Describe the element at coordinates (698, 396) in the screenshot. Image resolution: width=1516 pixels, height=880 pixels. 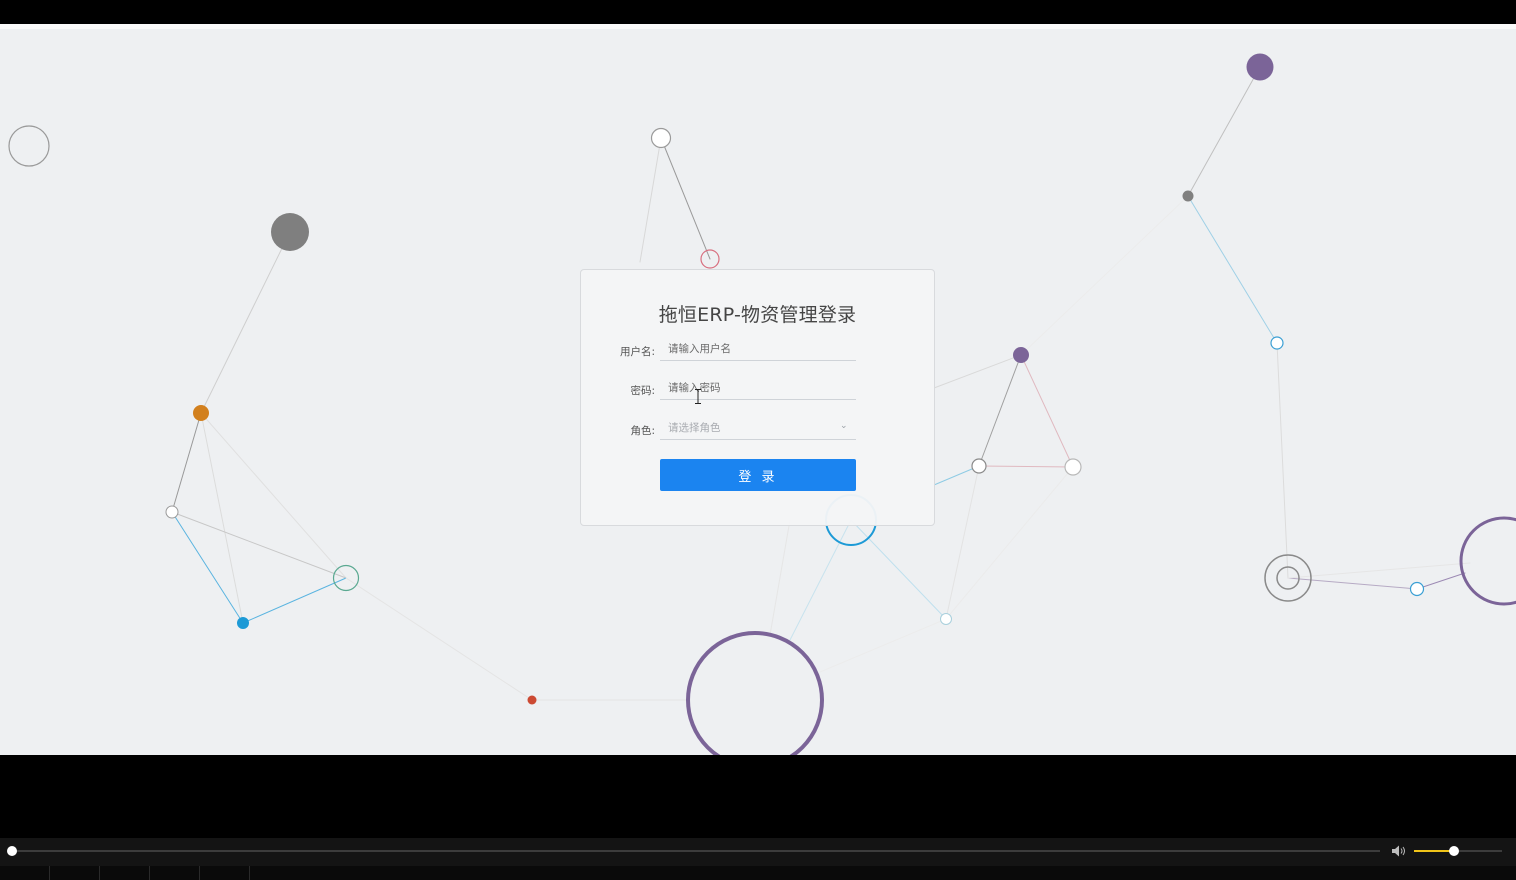
I see `text-cursor-icon` at that location.